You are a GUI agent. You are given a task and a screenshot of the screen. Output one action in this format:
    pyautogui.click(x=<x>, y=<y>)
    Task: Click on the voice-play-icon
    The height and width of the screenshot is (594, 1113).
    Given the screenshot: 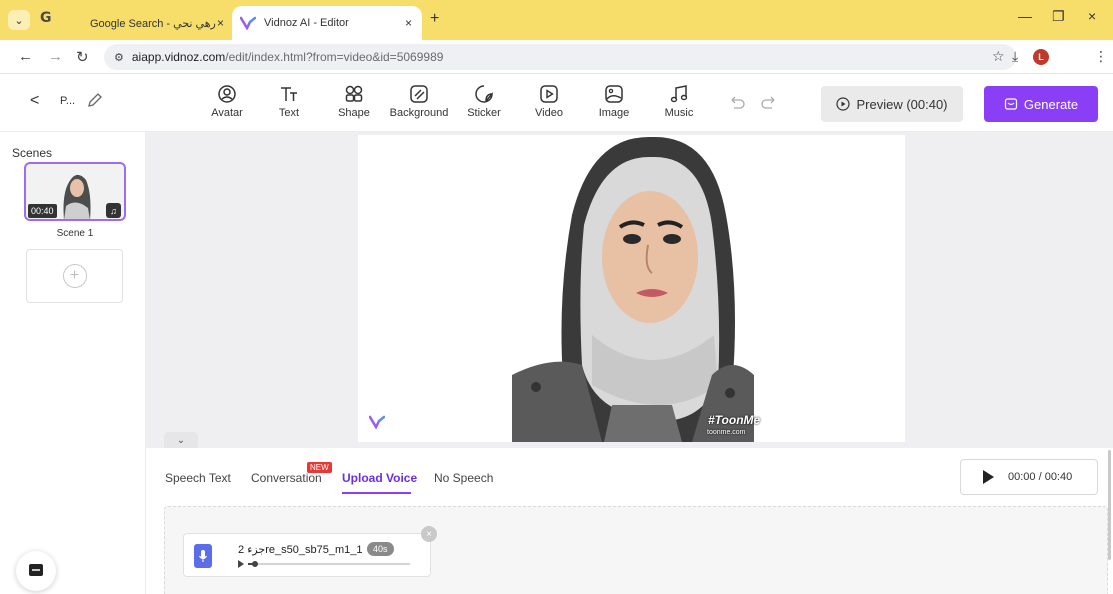 What is the action you would take?
    pyautogui.click(x=241, y=564)
    